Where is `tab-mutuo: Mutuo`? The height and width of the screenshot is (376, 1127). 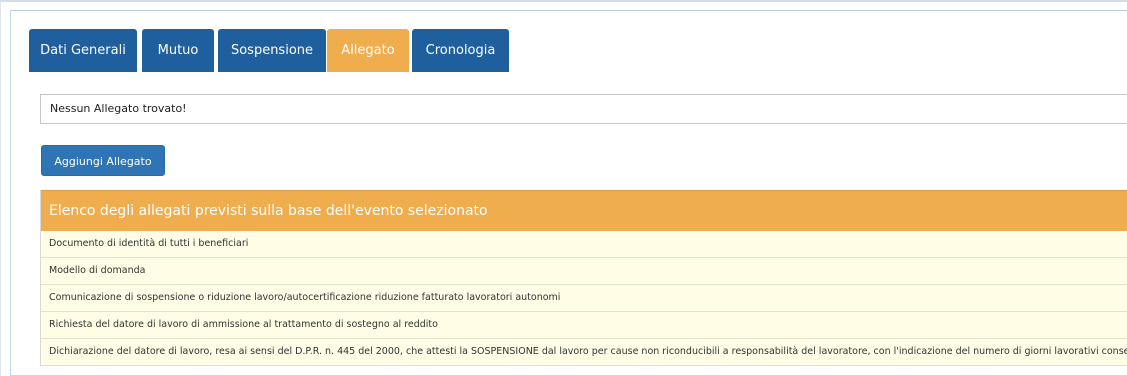 tab-mutuo: Mutuo is located at coordinates (178, 50).